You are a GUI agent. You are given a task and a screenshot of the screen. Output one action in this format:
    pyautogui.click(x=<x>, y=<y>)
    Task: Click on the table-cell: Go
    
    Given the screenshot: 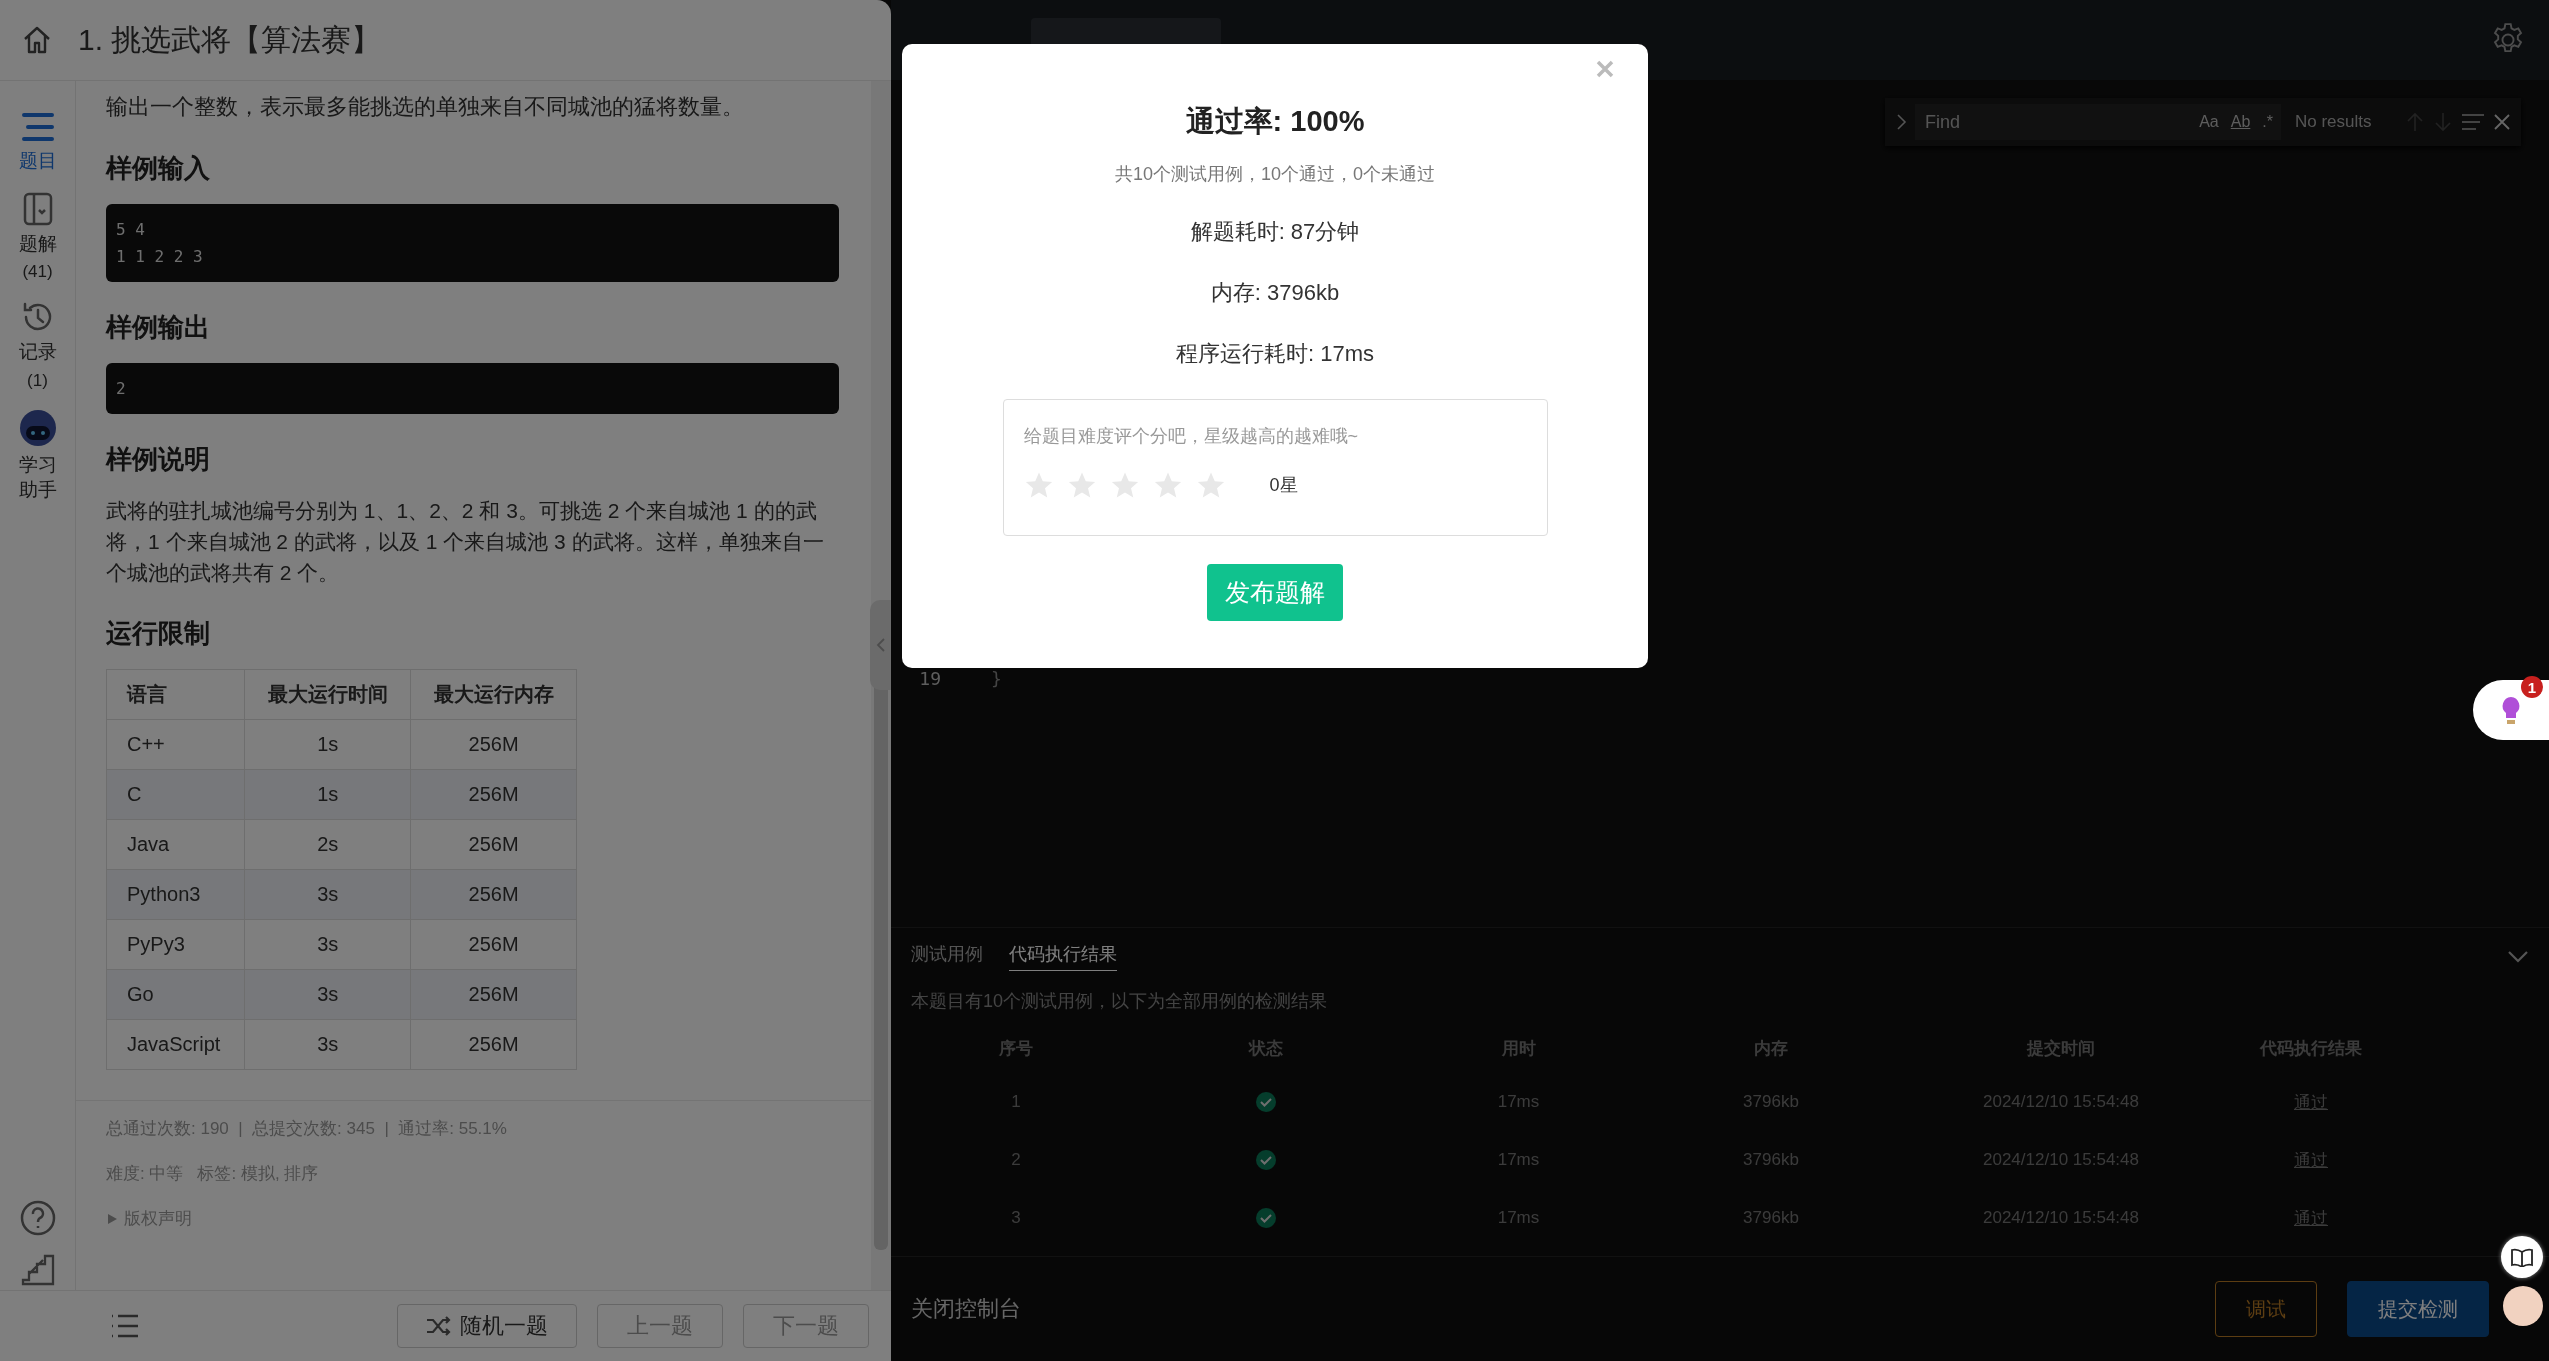 What is the action you would take?
    pyautogui.click(x=175, y=994)
    